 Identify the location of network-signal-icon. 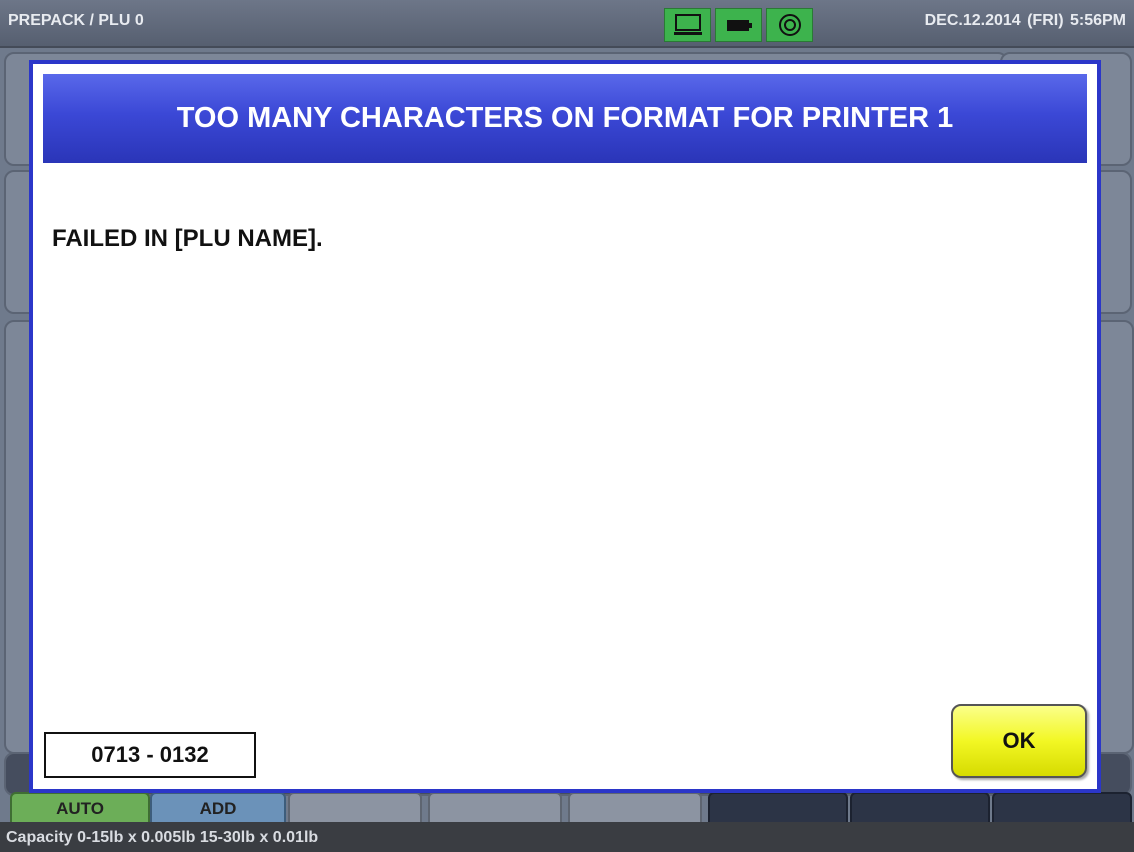
(789, 25).